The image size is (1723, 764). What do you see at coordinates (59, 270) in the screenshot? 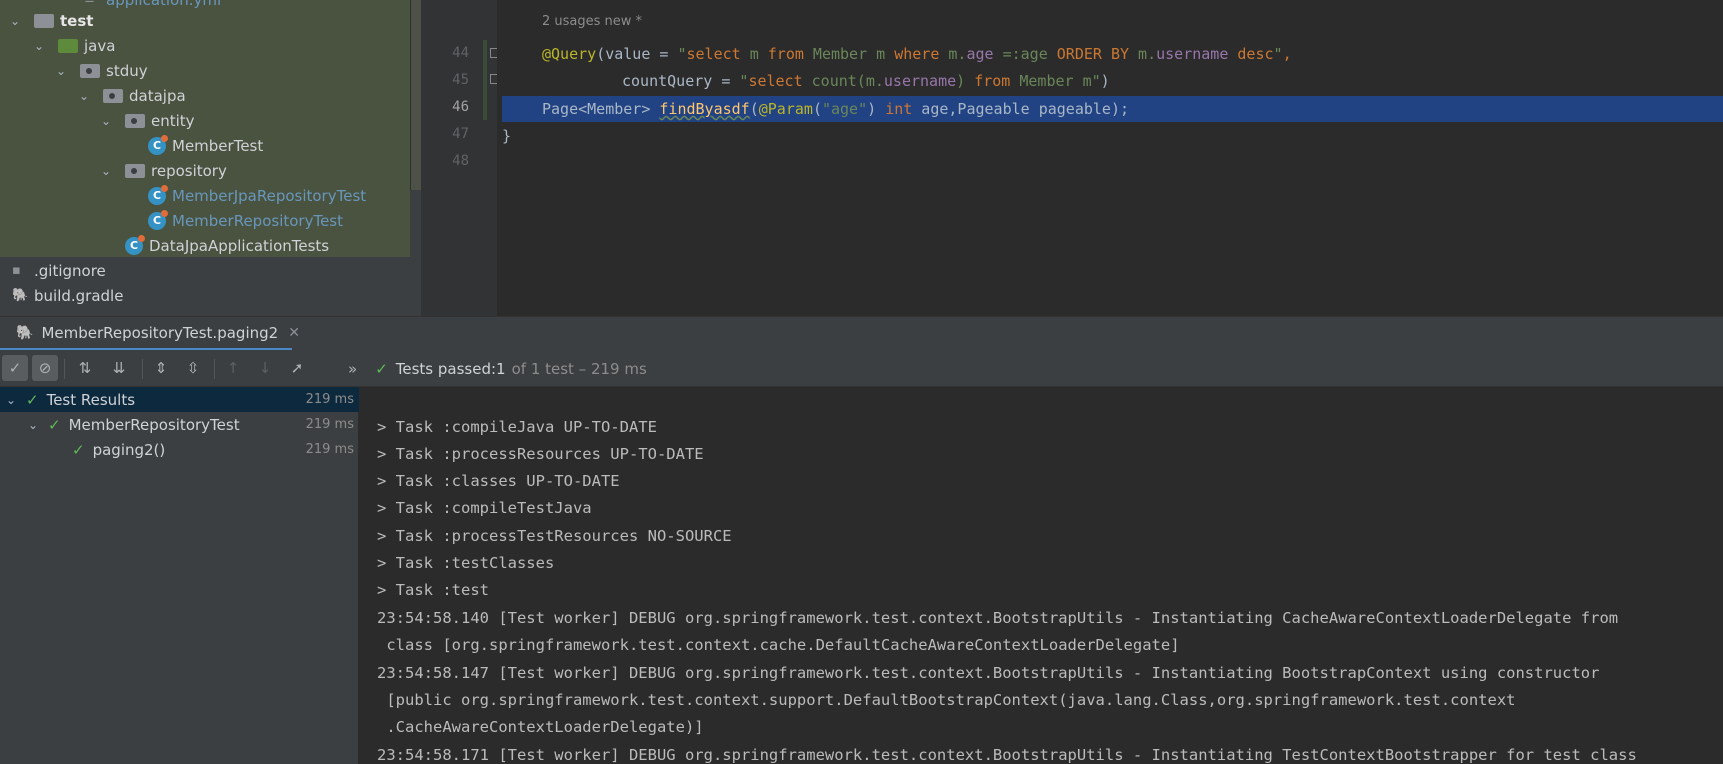
I see `tree-item-gitignore: ▪ .gitignore` at bounding box center [59, 270].